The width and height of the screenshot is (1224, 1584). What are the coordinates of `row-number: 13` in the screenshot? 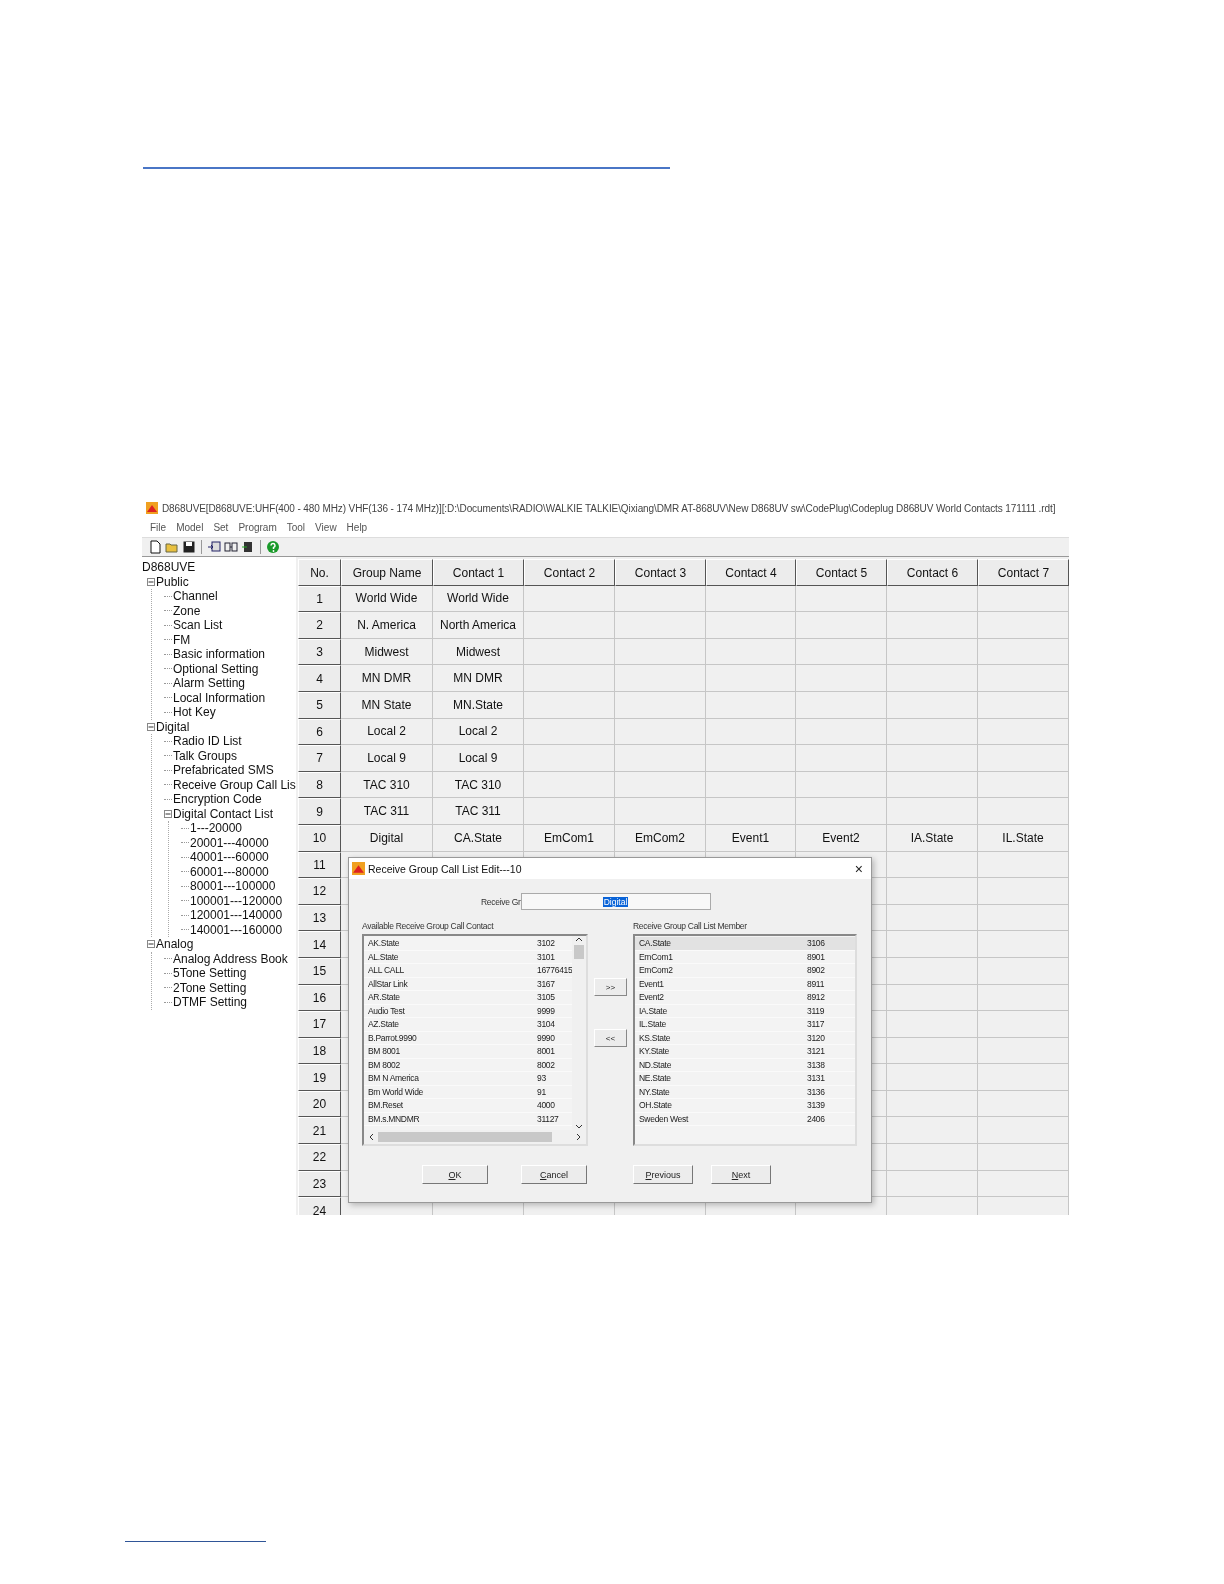 It's located at (319, 918).